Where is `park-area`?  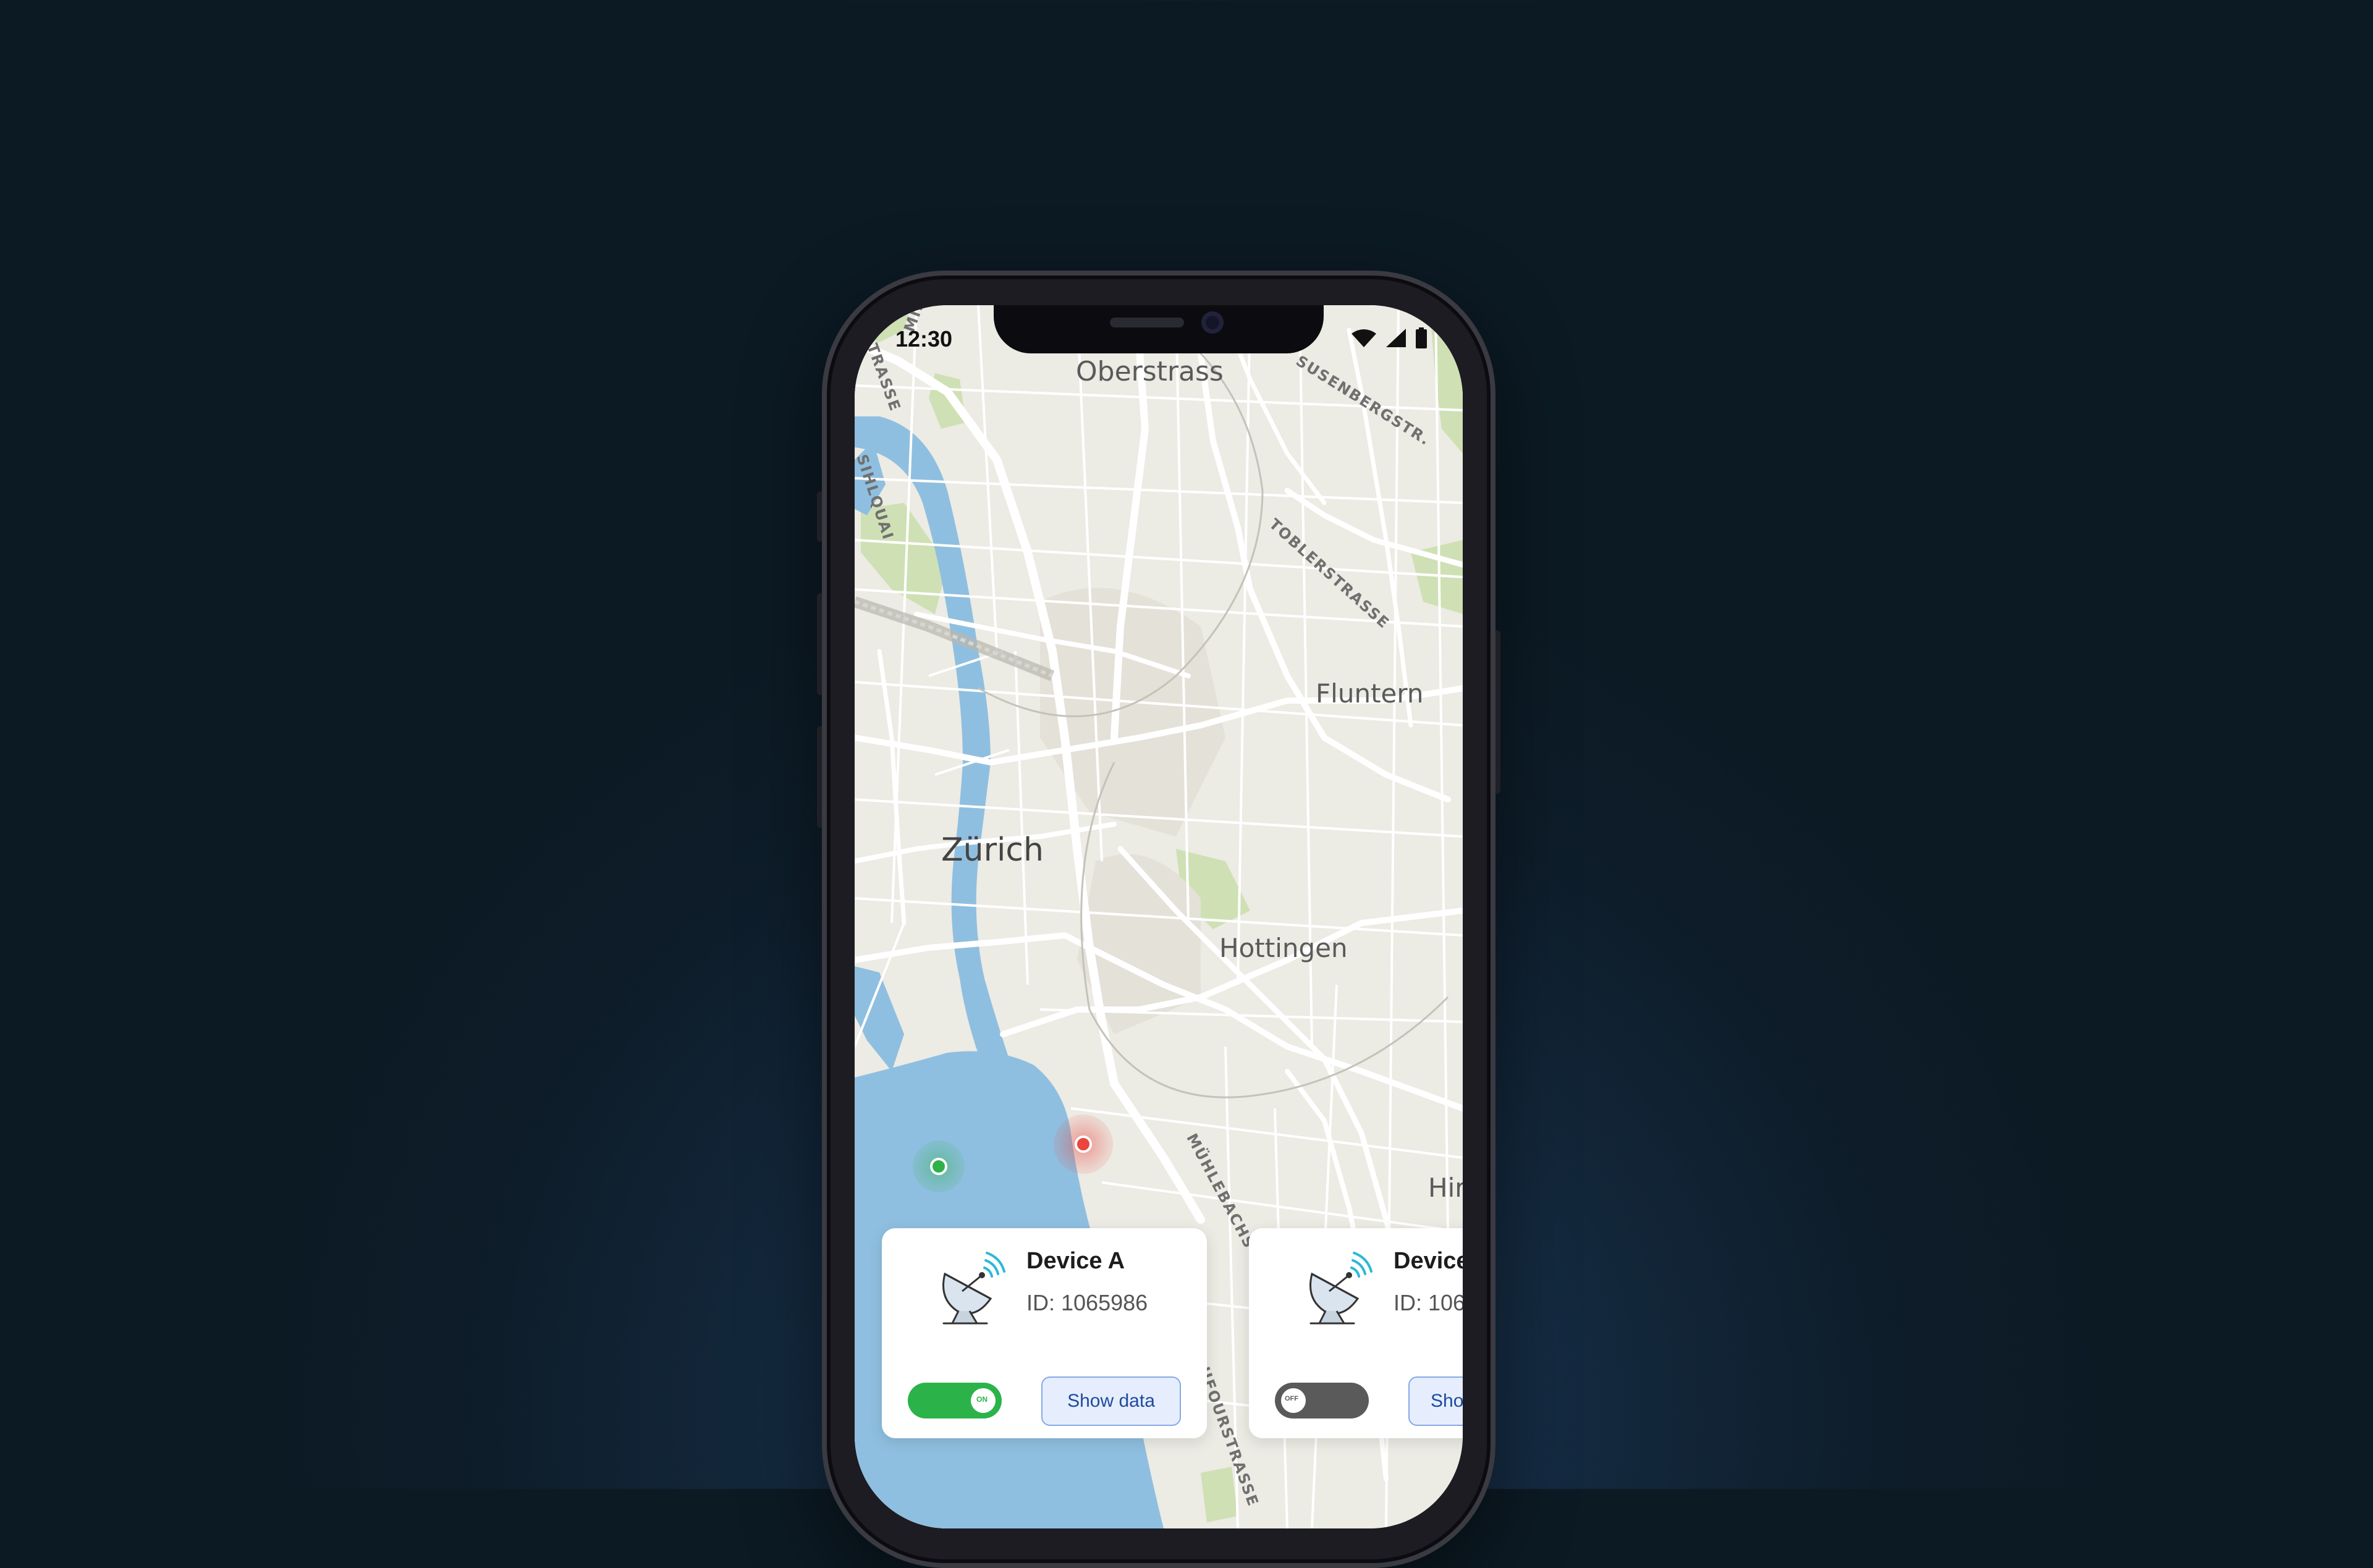
park-area is located at coordinates (1219, 1494).